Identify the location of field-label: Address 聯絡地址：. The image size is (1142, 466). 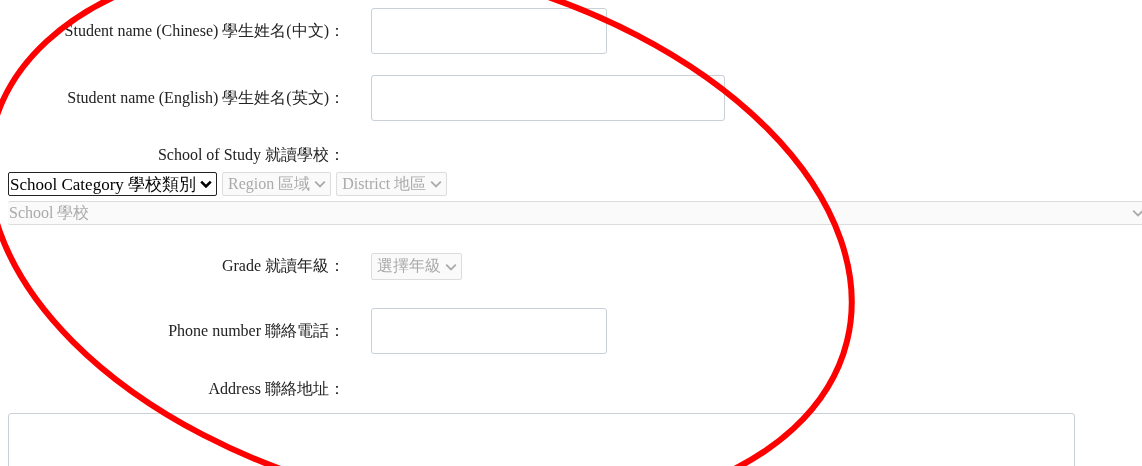
(276, 388).